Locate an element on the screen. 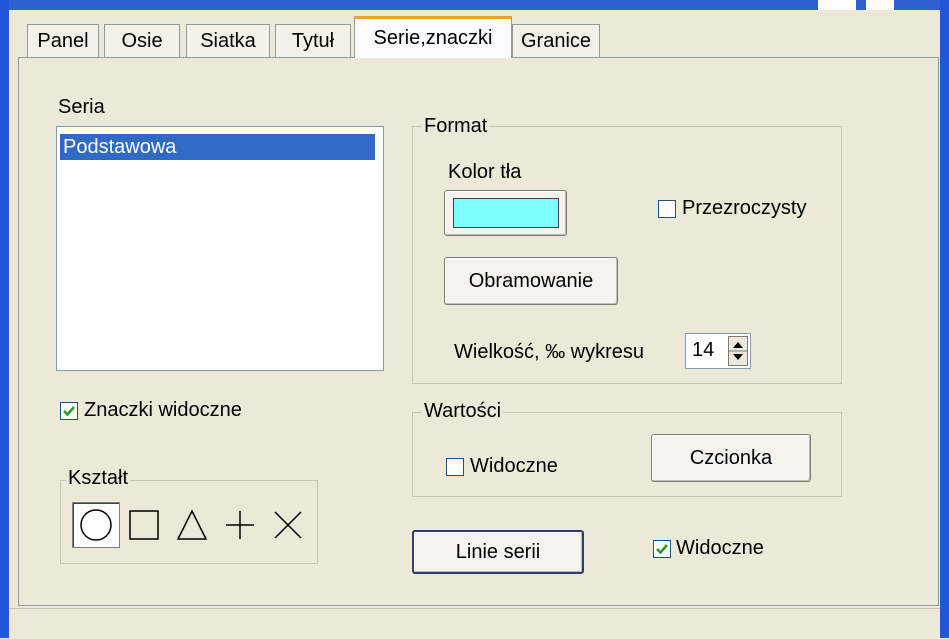  values-visible-label: Widoczne is located at coordinates (514, 466).